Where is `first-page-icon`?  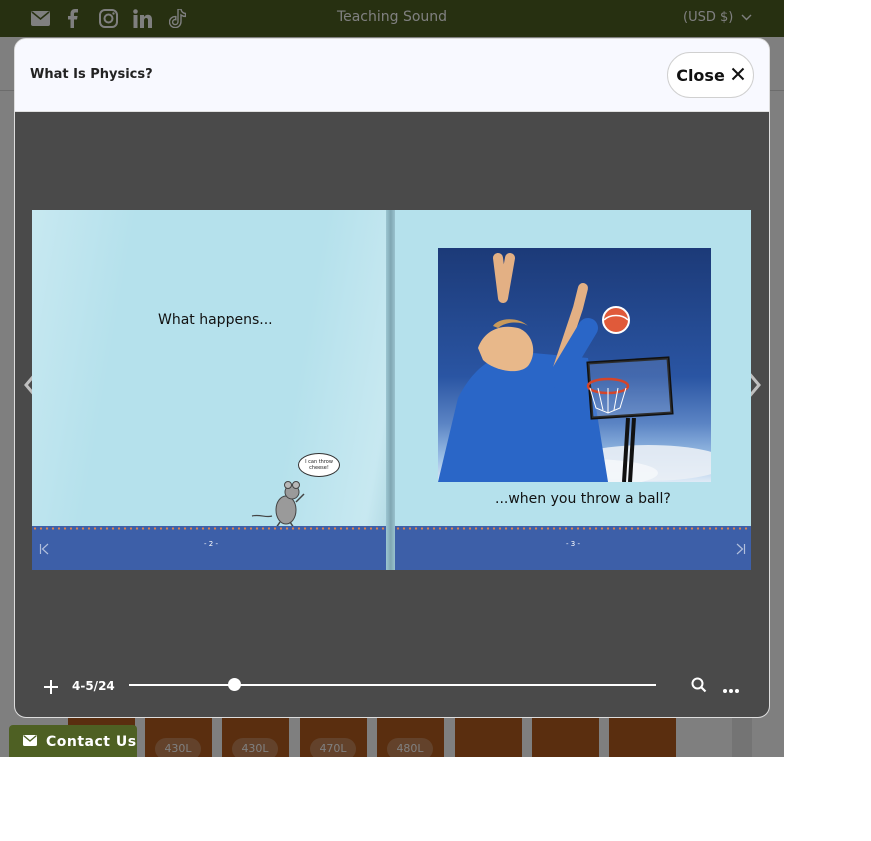 first-page-icon is located at coordinates (44, 550).